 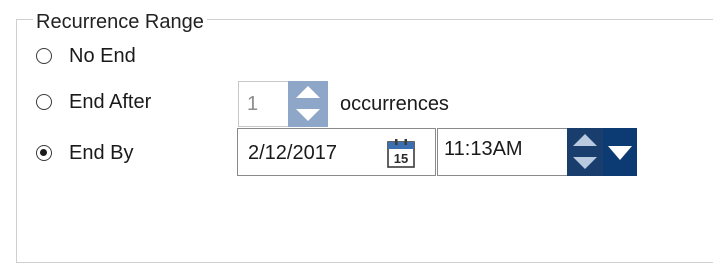 What do you see at coordinates (401, 158) in the screenshot?
I see `calendar-day-number: 15` at bounding box center [401, 158].